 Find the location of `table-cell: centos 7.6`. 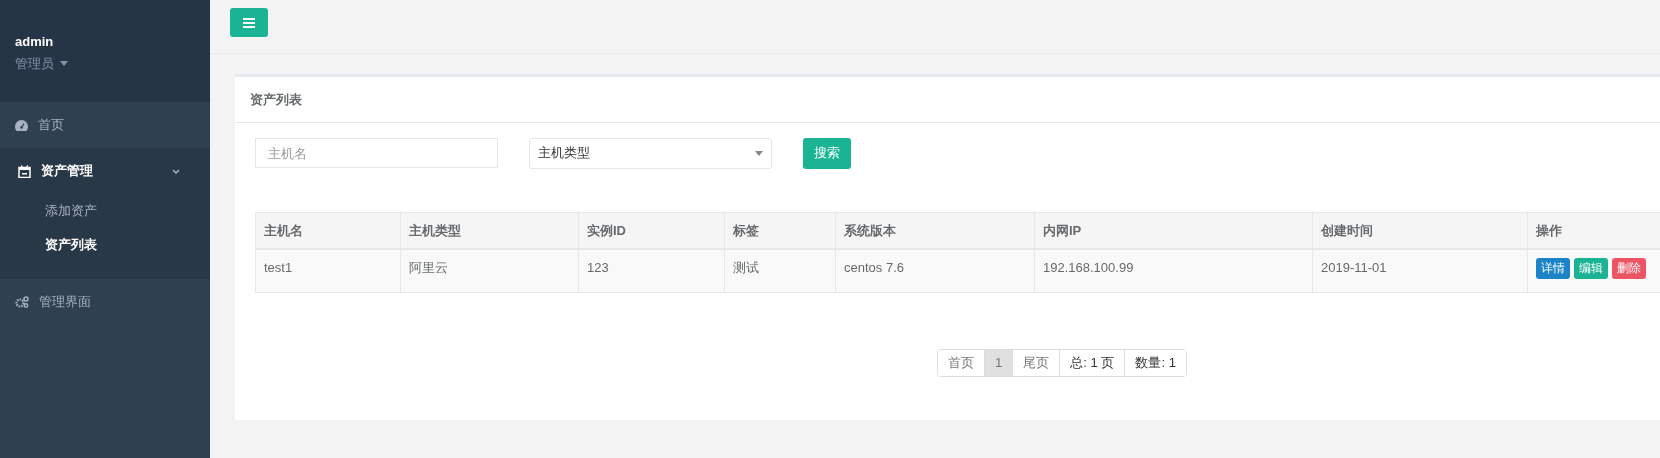

table-cell: centos 7.6 is located at coordinates (935, 270).